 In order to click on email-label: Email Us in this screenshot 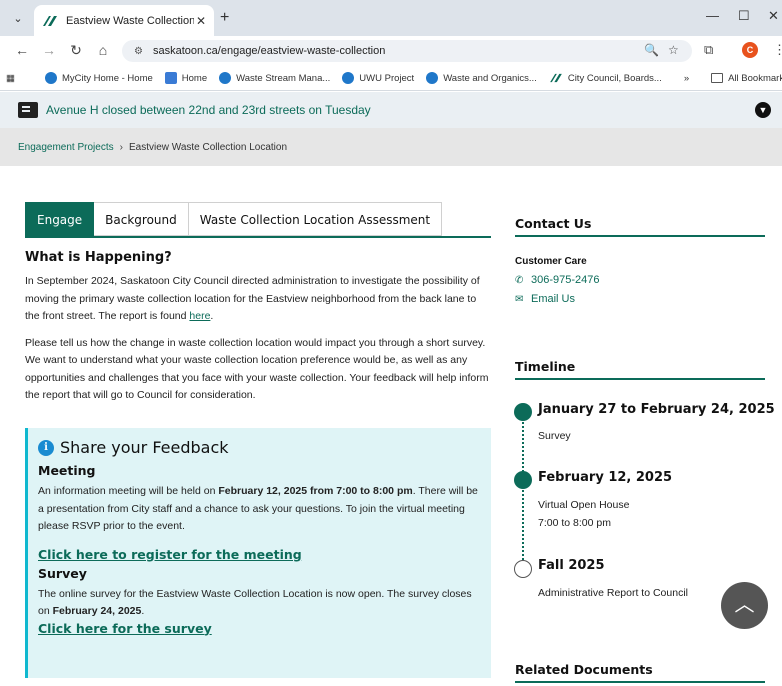, I will do `click(553, 299)`.